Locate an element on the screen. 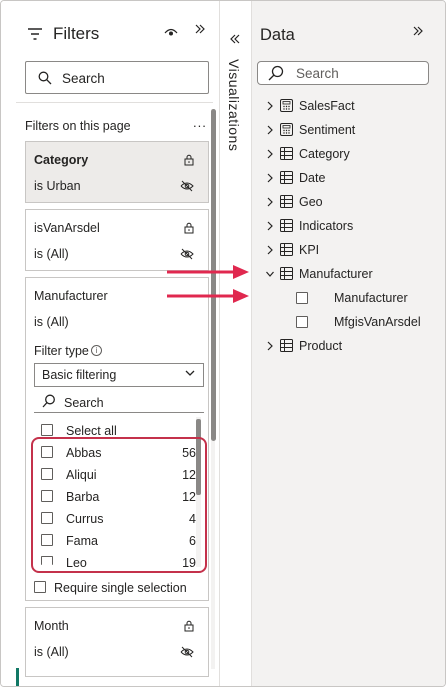 The height and width of the screenshot is (687, 446). expand-visualizations-icon is located at coordinates (235, 39).